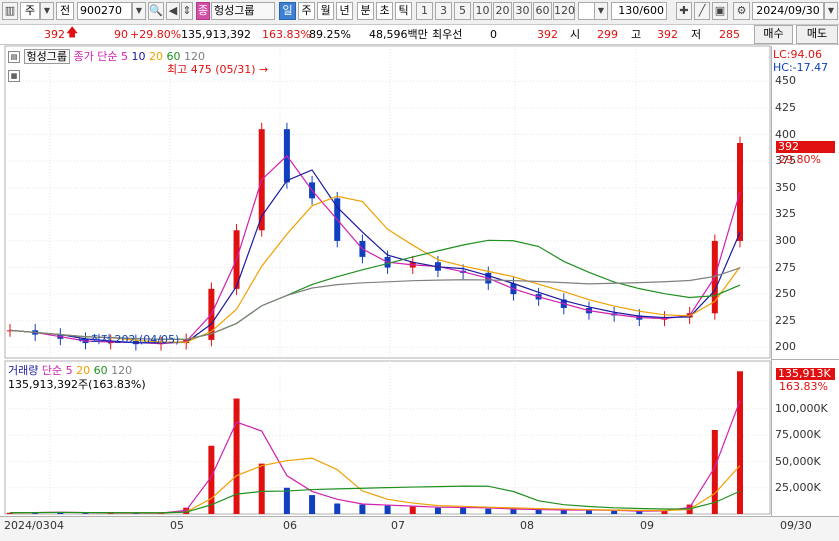 The width and height of the screenshot is (839, 541). What do you see at coordinates (138, 56) in the screenshot?
I see `ma10-label: 10` at bounding box center [138, 56].